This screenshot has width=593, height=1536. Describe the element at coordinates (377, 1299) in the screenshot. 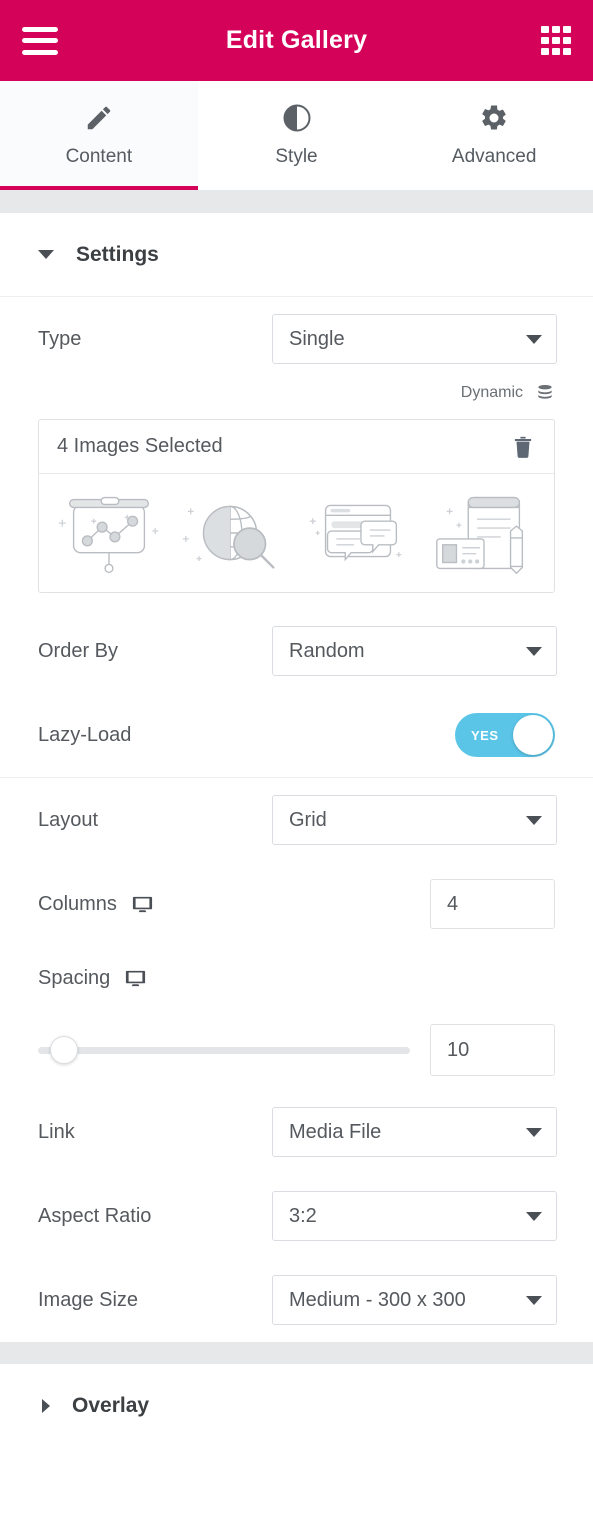

I see `select-image-size-value: Medium - 300 x 300` at that location.